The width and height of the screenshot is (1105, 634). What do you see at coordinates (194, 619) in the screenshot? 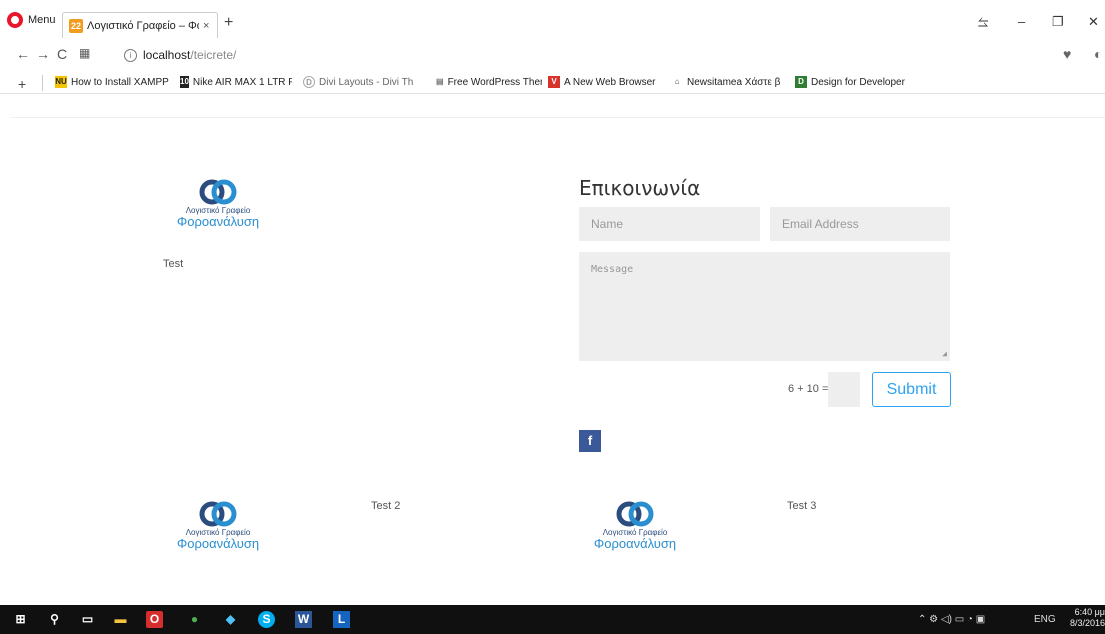
I see `chrome-icon: ●` at bounding box center [194, 619].